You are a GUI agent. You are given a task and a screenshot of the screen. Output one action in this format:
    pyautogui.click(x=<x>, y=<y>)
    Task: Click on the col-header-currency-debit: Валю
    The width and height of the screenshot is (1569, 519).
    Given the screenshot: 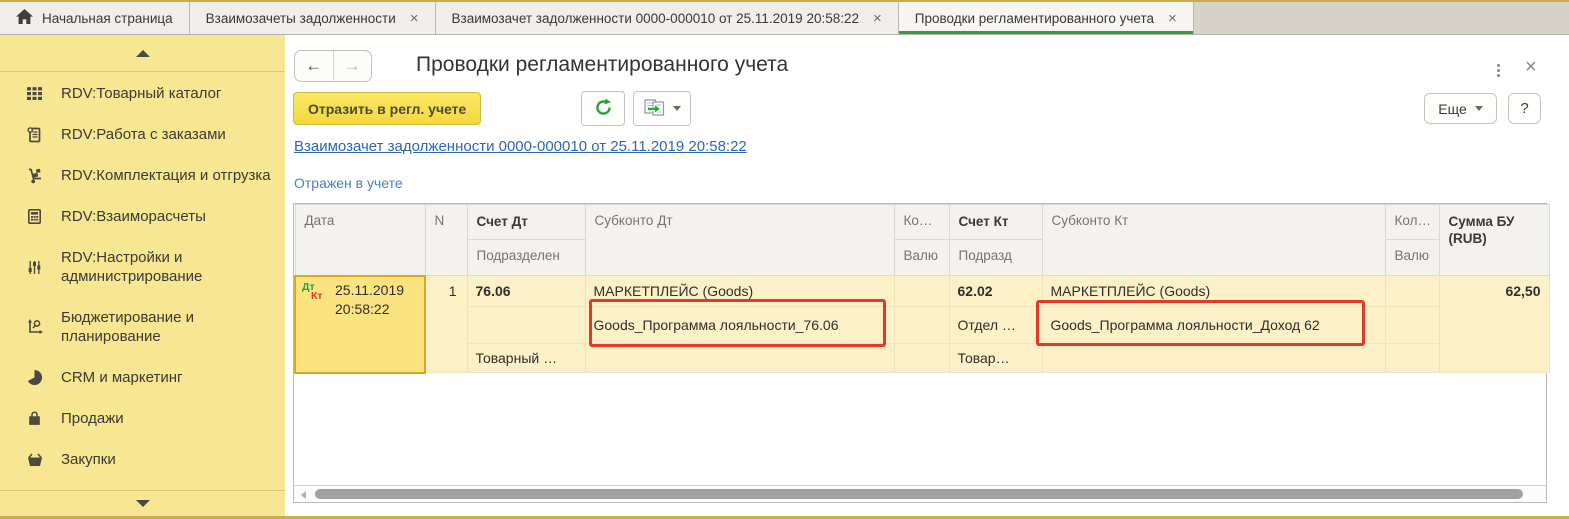 What is the action you would take?
    pyautogui.click(x=921, y=257)
    